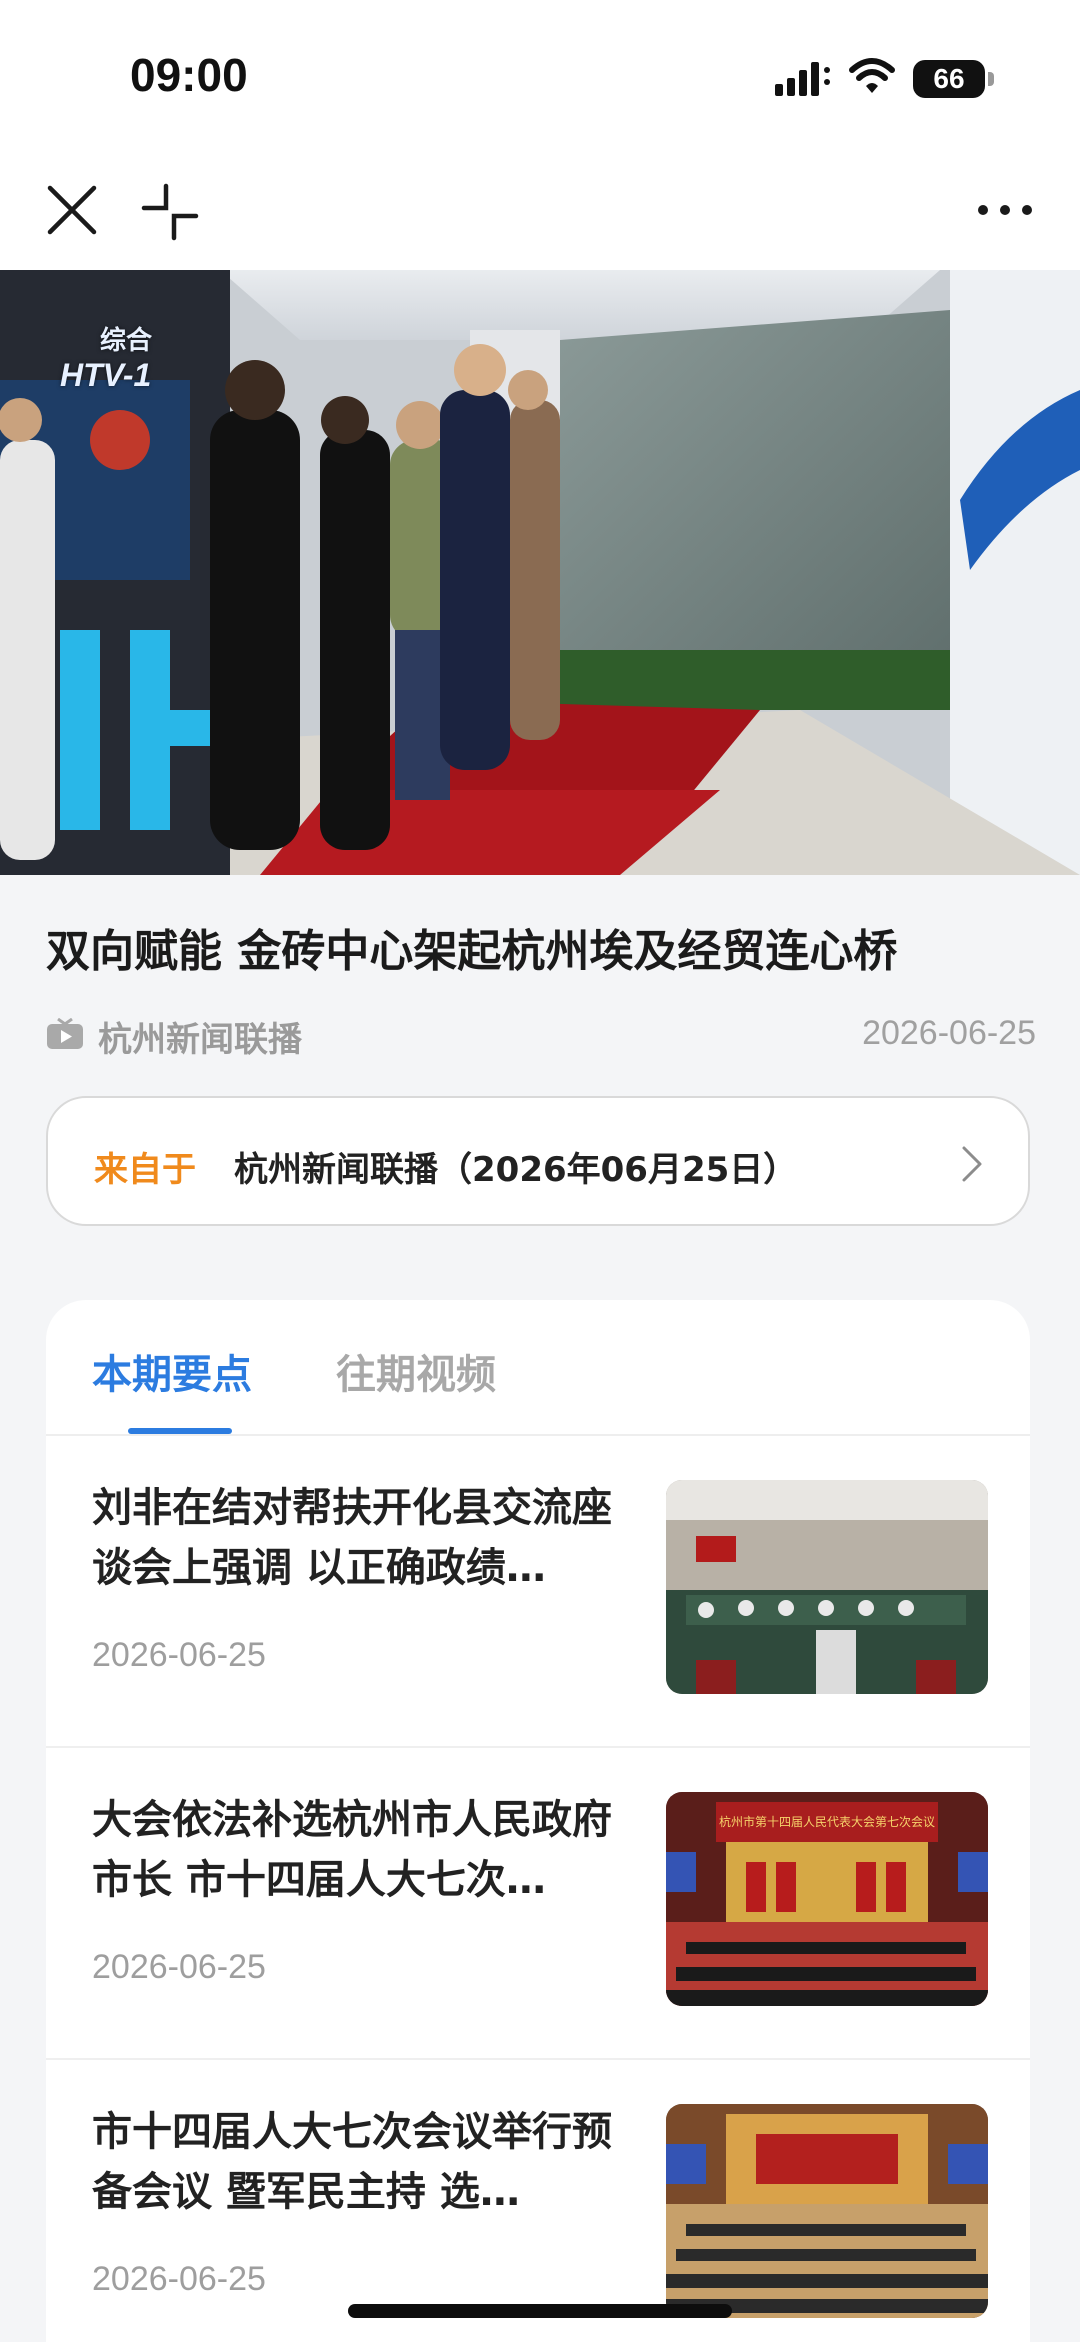 The image size is (1080, 2342). Describe the element at coordinates (540, 2311) in the screenshot. I see `home-indicator` at that location.